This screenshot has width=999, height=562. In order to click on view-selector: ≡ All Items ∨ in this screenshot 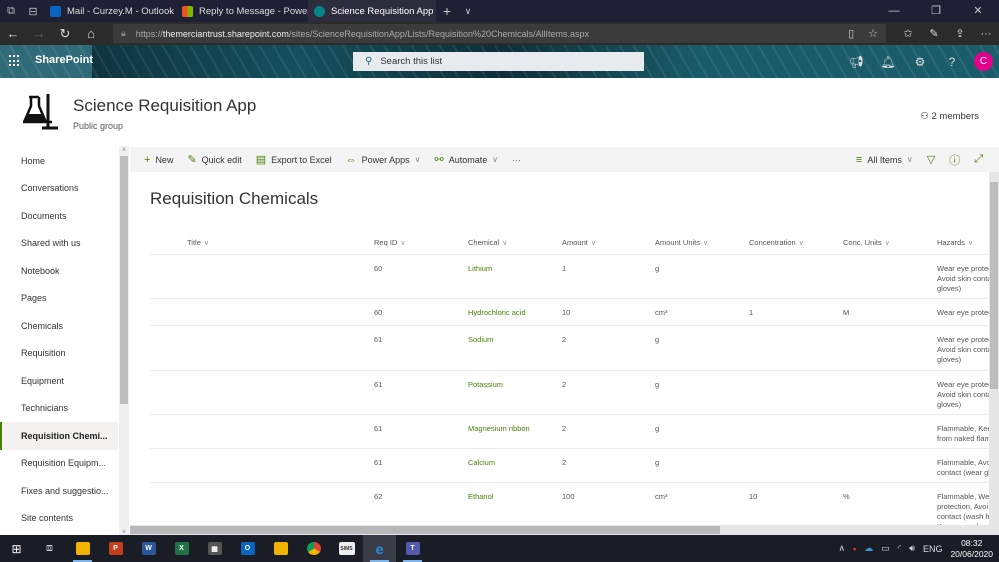, I will do `click(884, 160)`.